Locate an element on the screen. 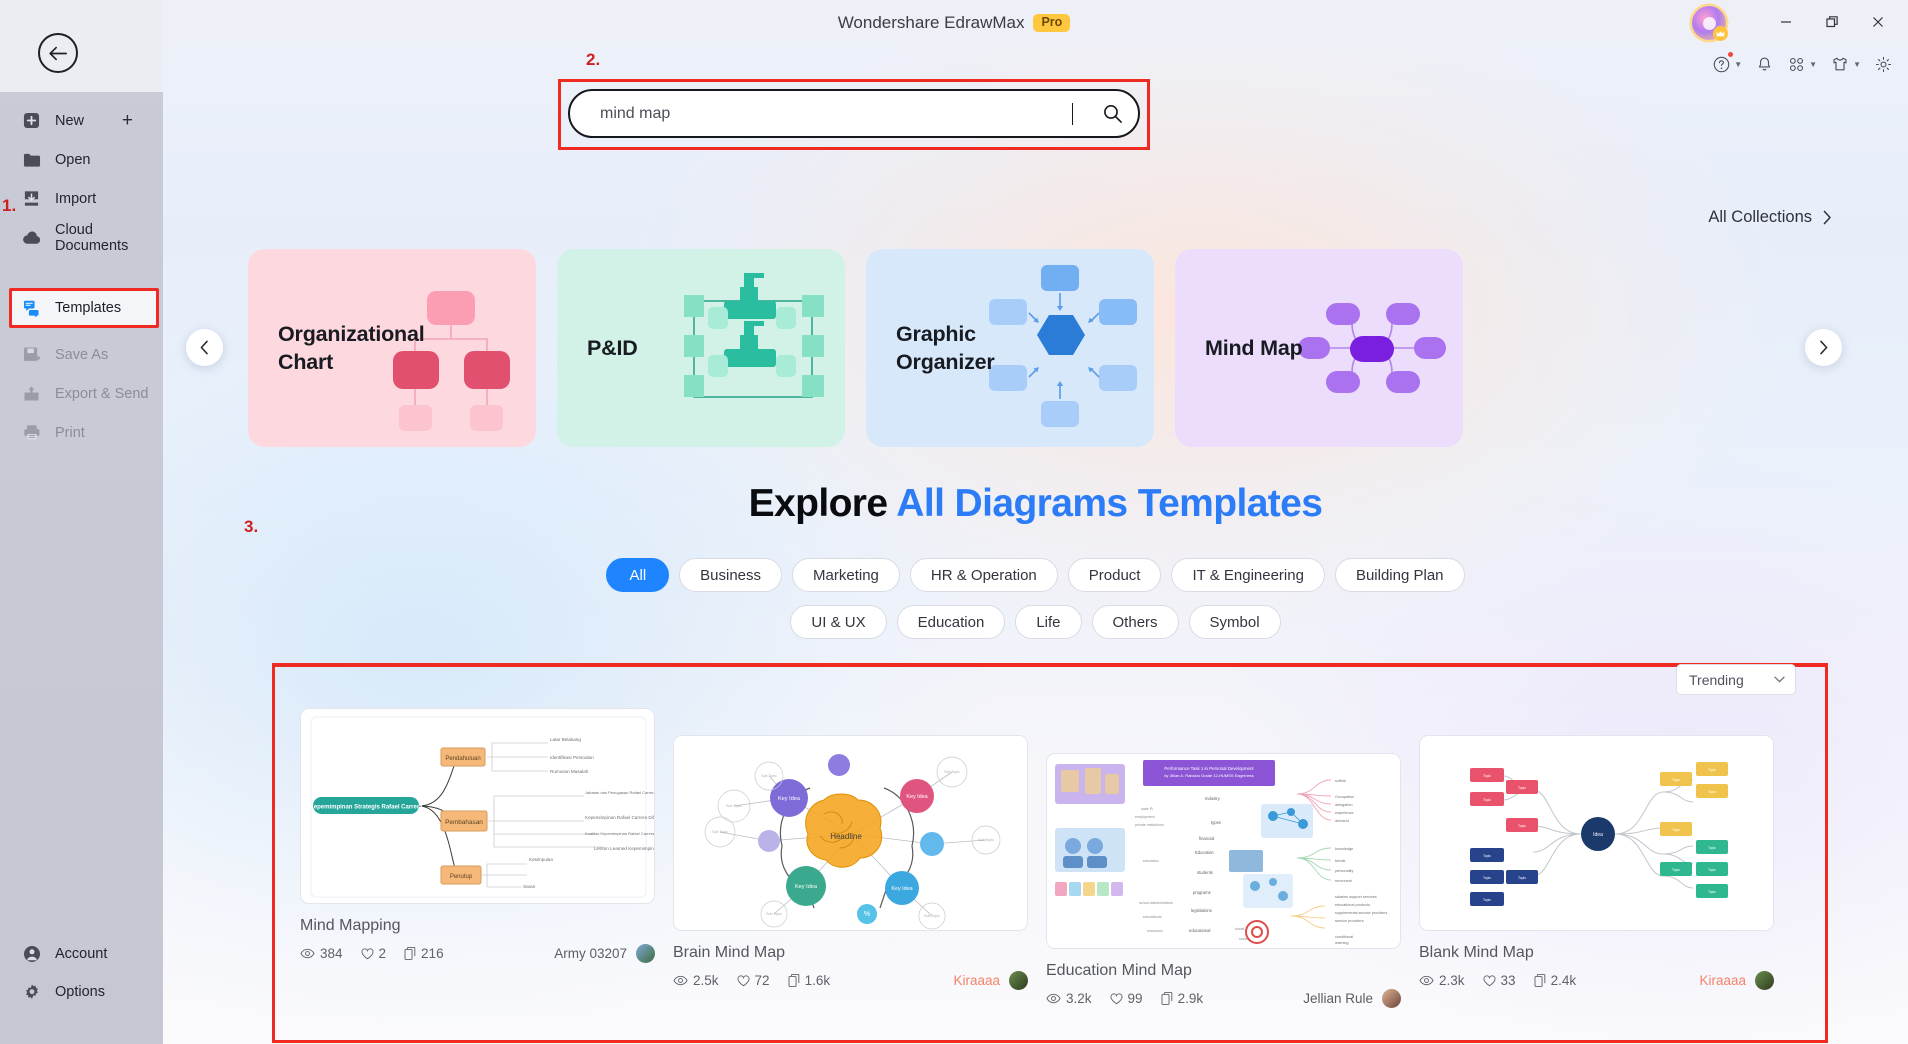 This screenshot has width=1908, height=1044. category-card-organizational-chart: Organizational Chart is located at coordinates (392, 348).